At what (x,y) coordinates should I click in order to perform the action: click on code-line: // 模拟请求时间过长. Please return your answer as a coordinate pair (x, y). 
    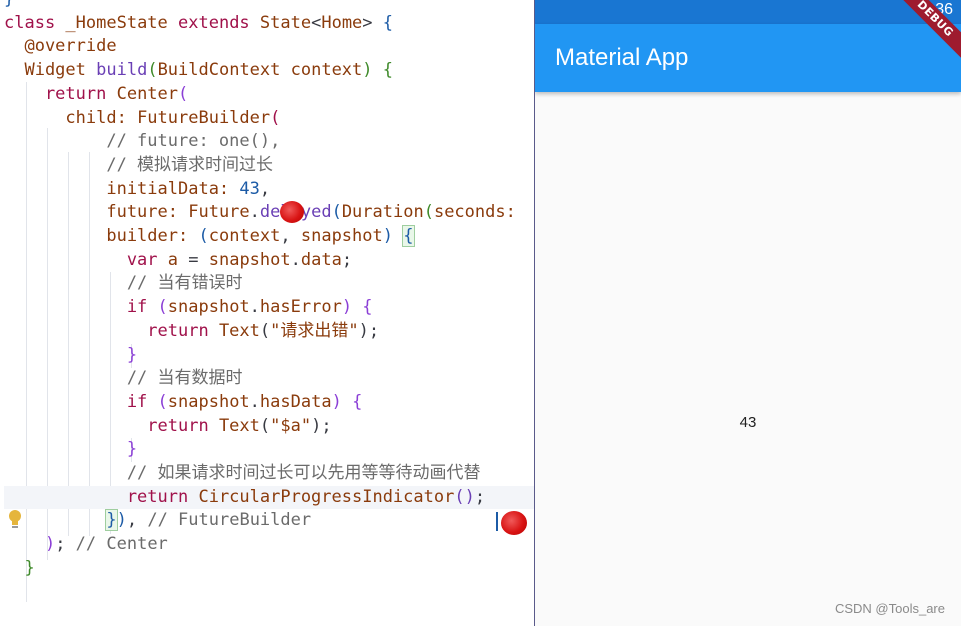
    Looking at the image, I should click on (138, 165).